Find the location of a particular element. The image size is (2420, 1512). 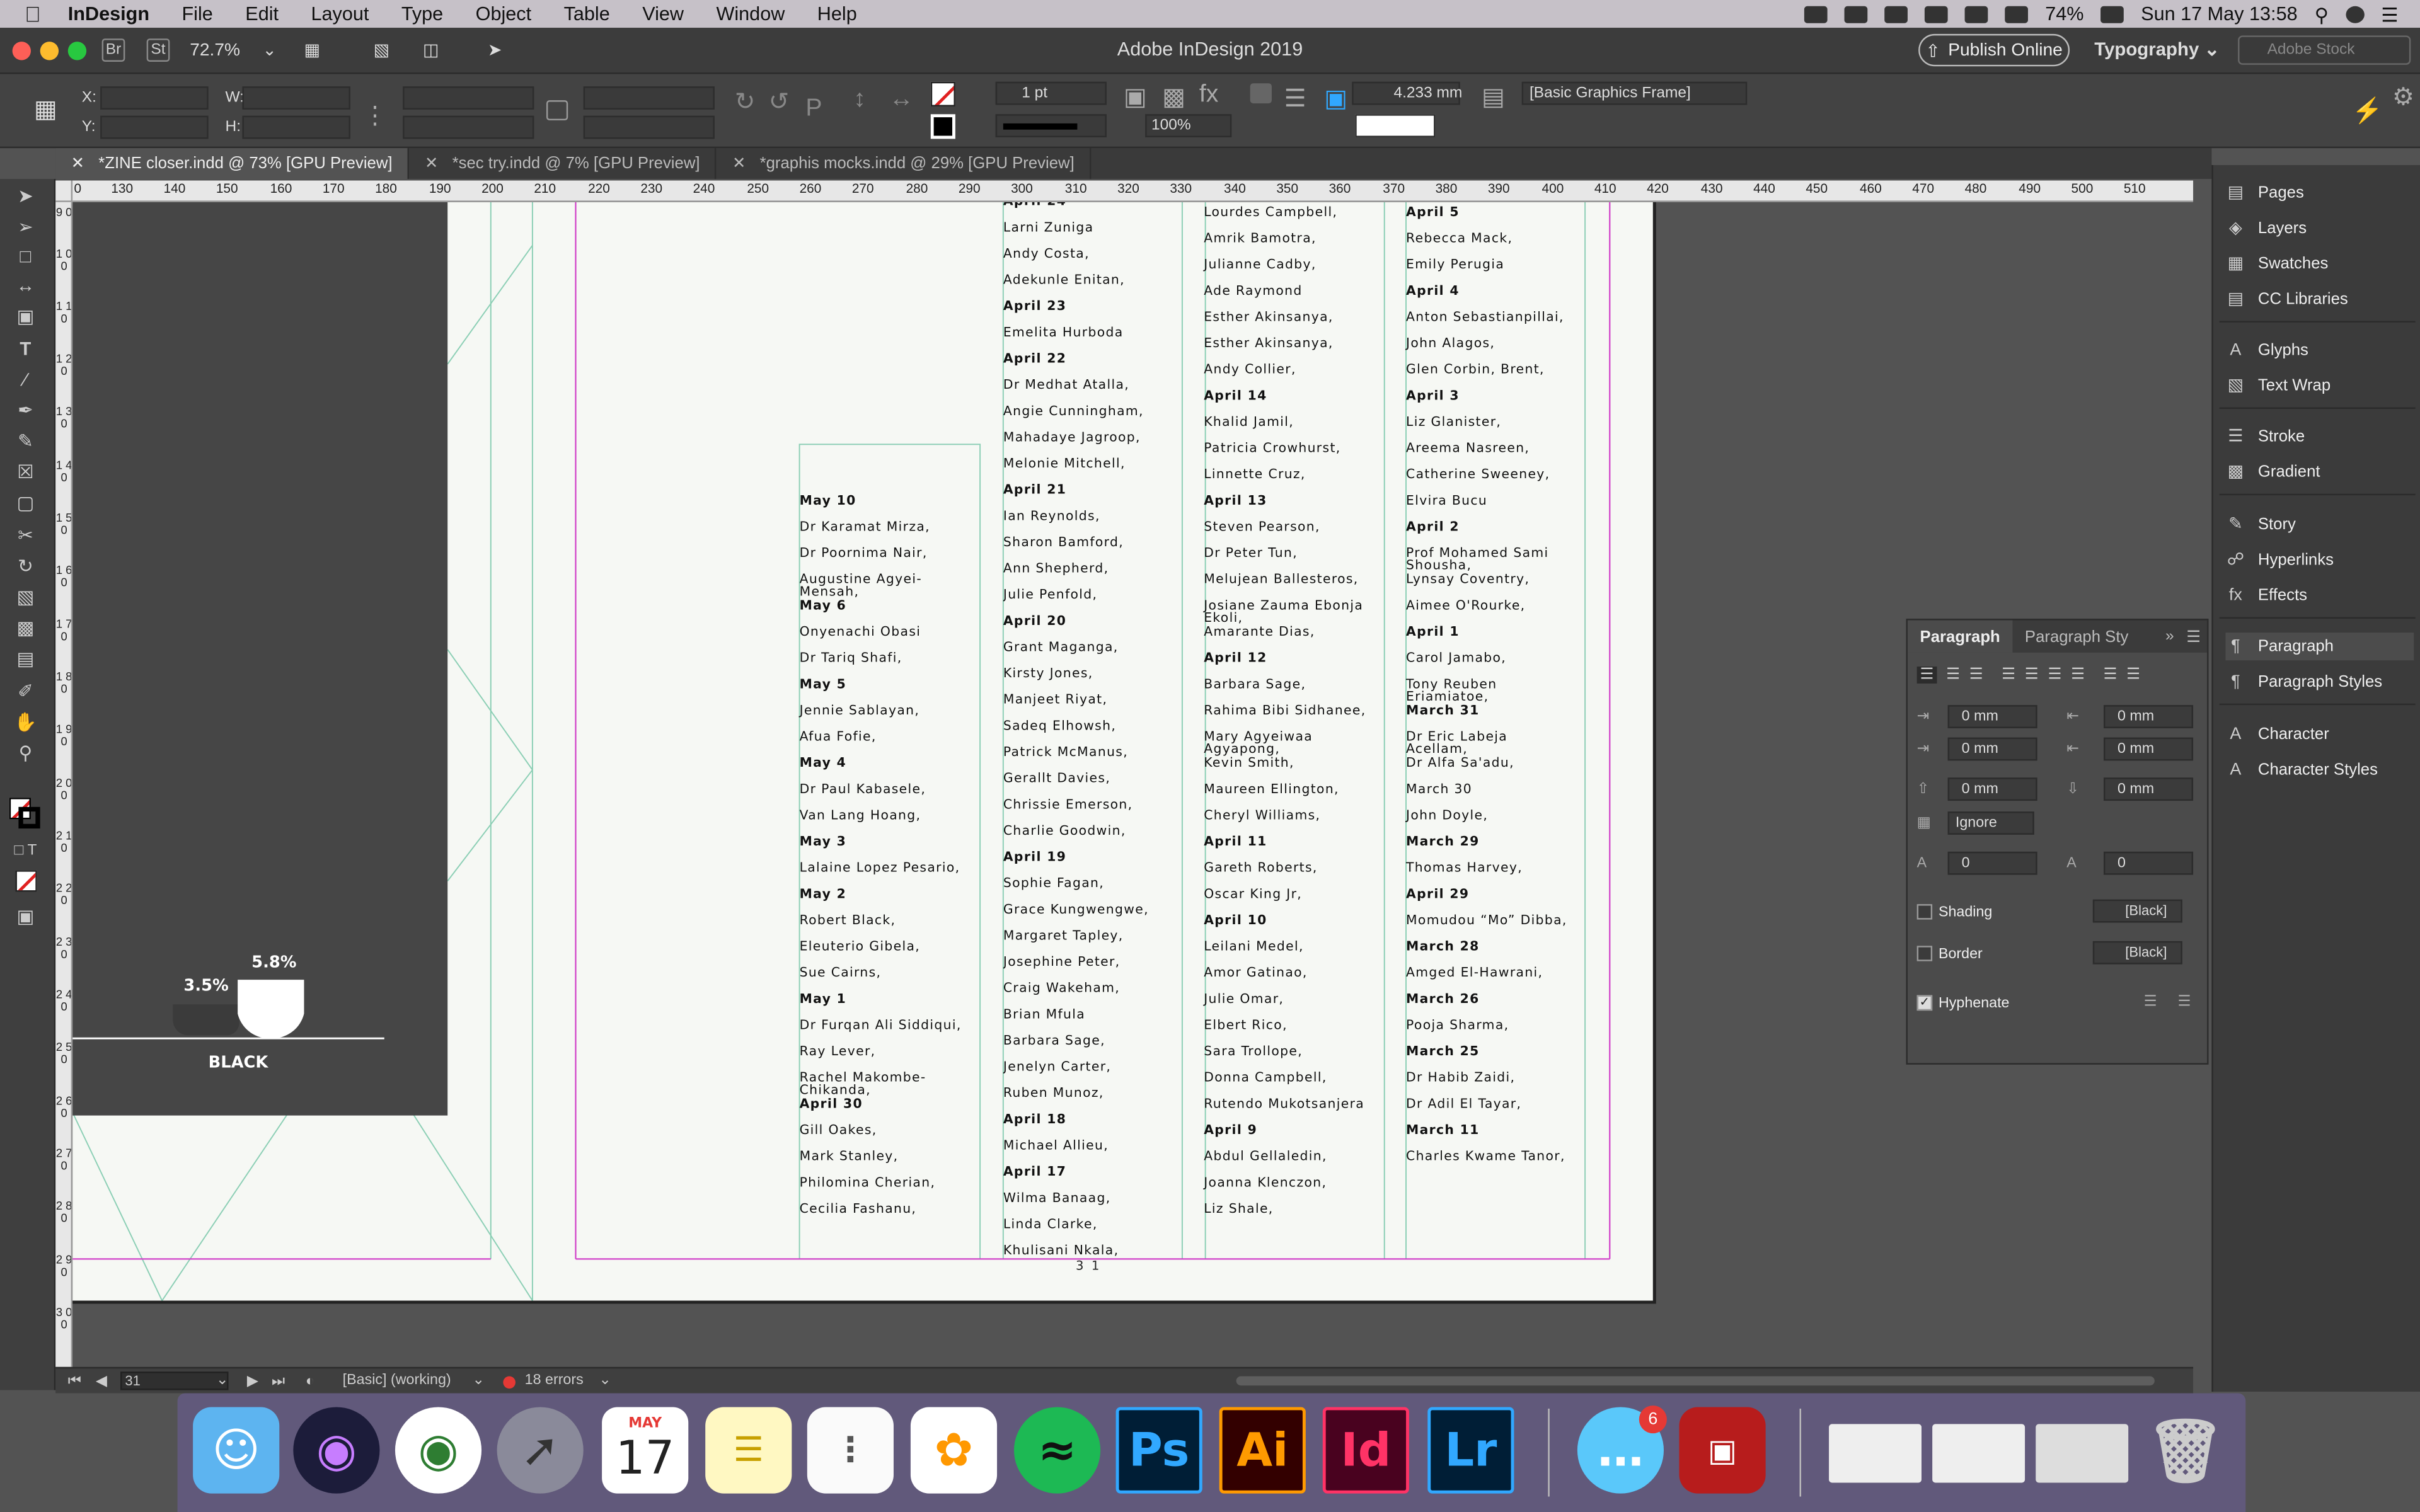

left-indent-field: 0 mm is located at coordinates (1992, 716).